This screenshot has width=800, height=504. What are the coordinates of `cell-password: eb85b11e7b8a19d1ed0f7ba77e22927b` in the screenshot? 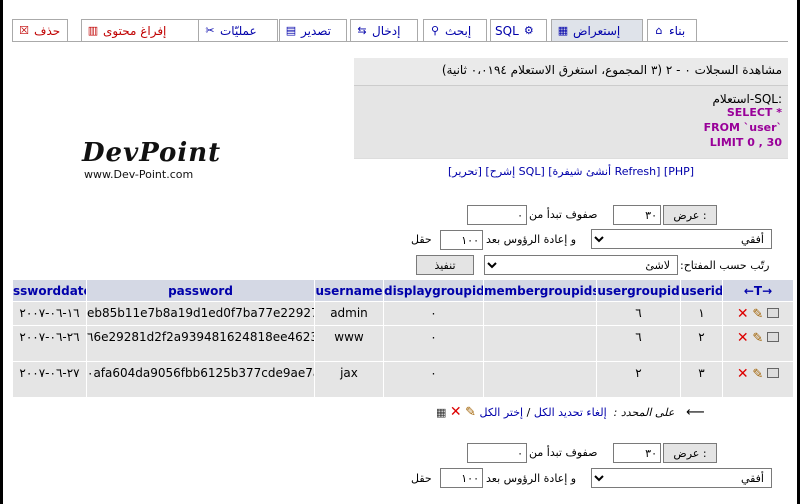 It's located at (200, 313).